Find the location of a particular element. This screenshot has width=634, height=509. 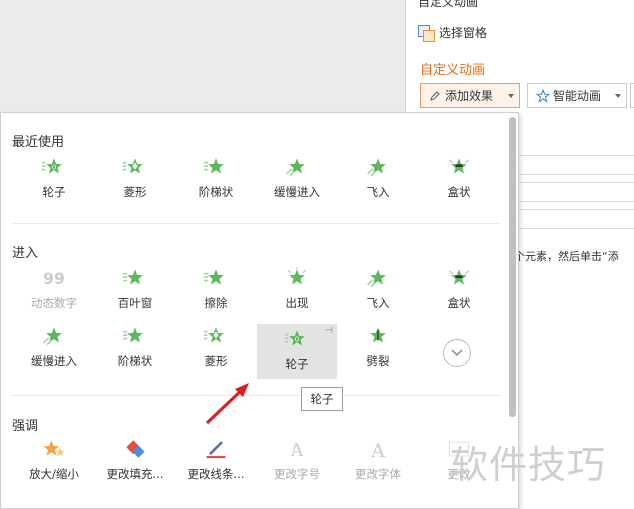

svg-text: A is located at coordinates (377, 450).